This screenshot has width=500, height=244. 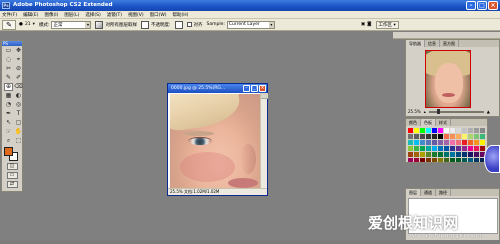 What do you see at coordinates (18, 105) in the screenshot?
I see `dodge-tool: ◎` at bounding box center [18, 105].